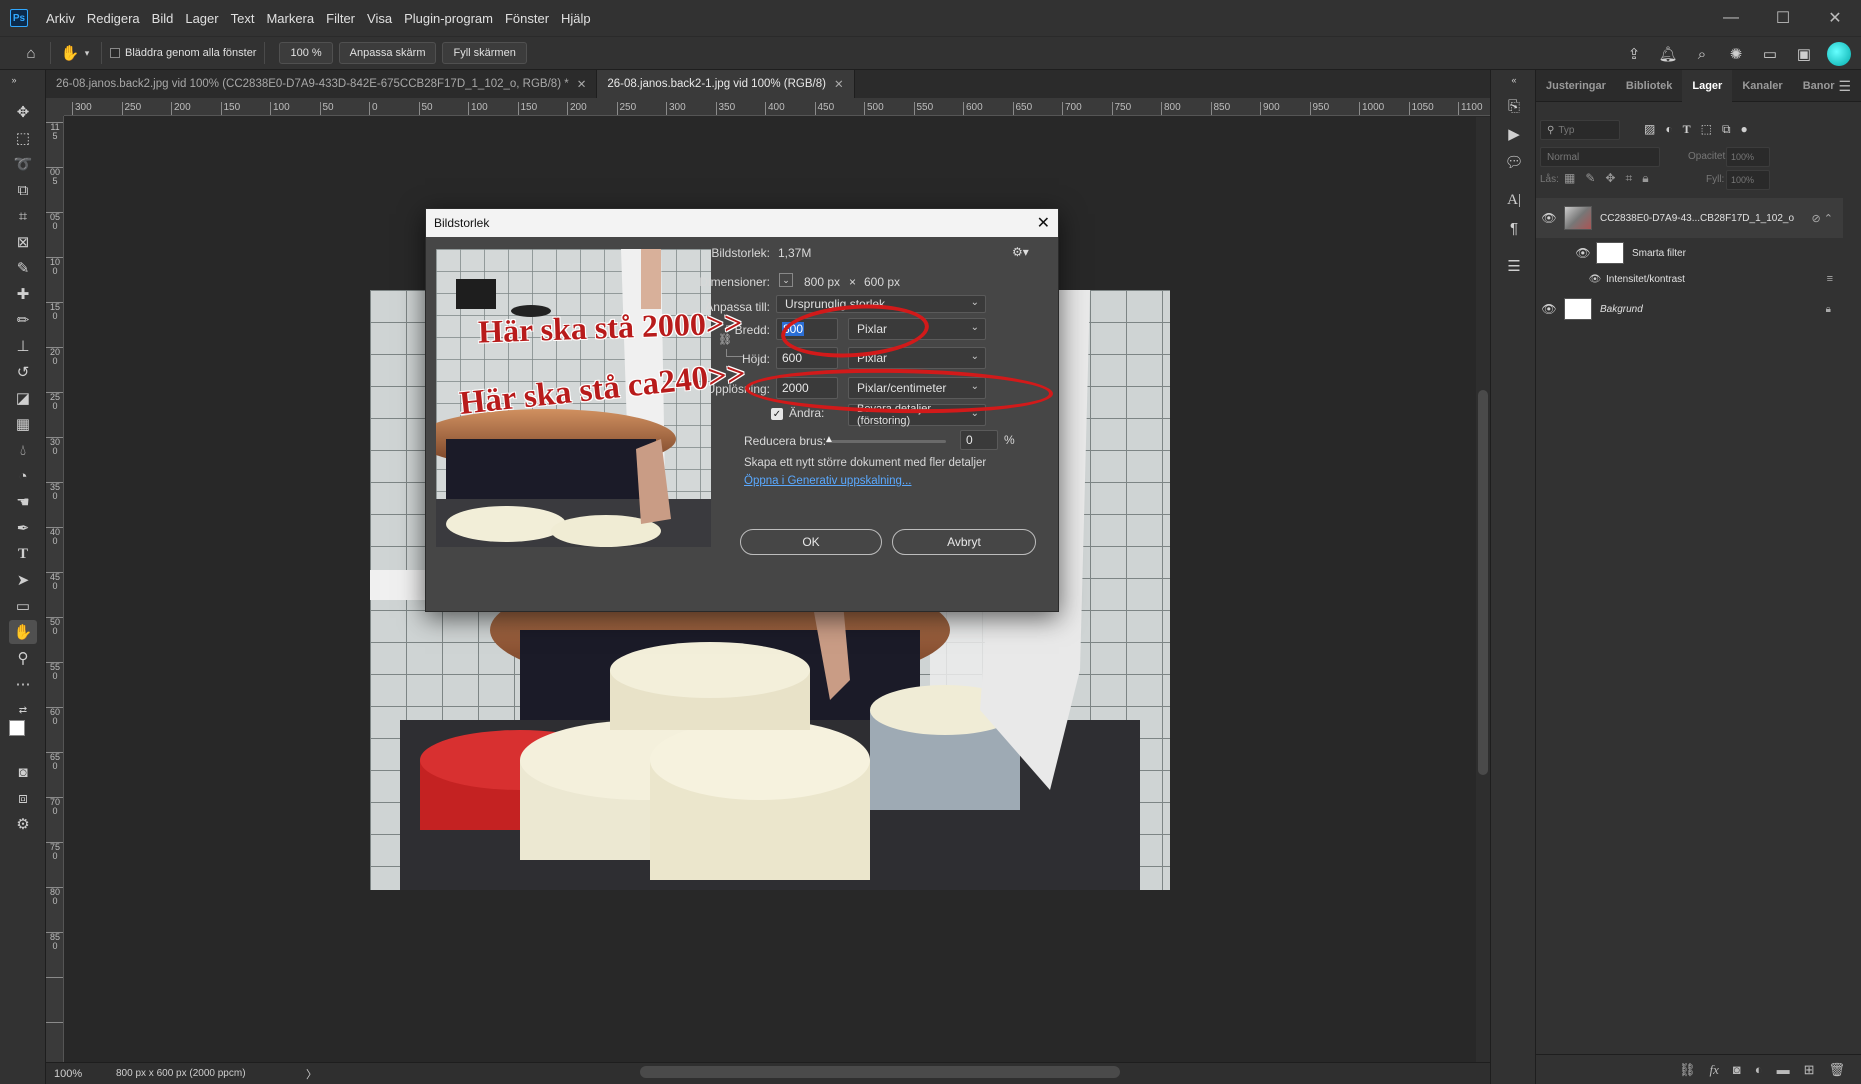  I want to click on foreground-color-swatch, so click(17, 728).